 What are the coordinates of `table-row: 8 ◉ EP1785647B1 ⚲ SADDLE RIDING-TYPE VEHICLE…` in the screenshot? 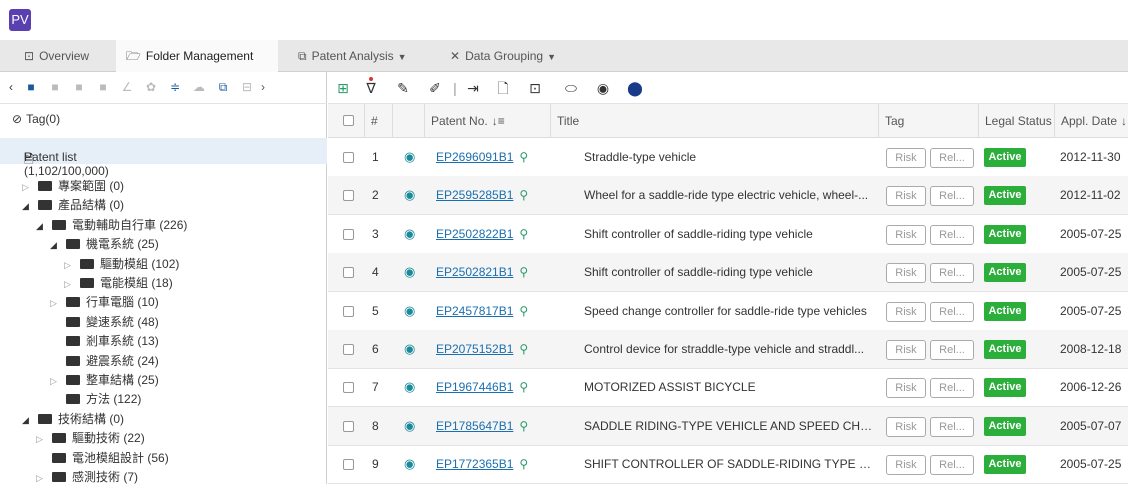 It's located at (728, 426).